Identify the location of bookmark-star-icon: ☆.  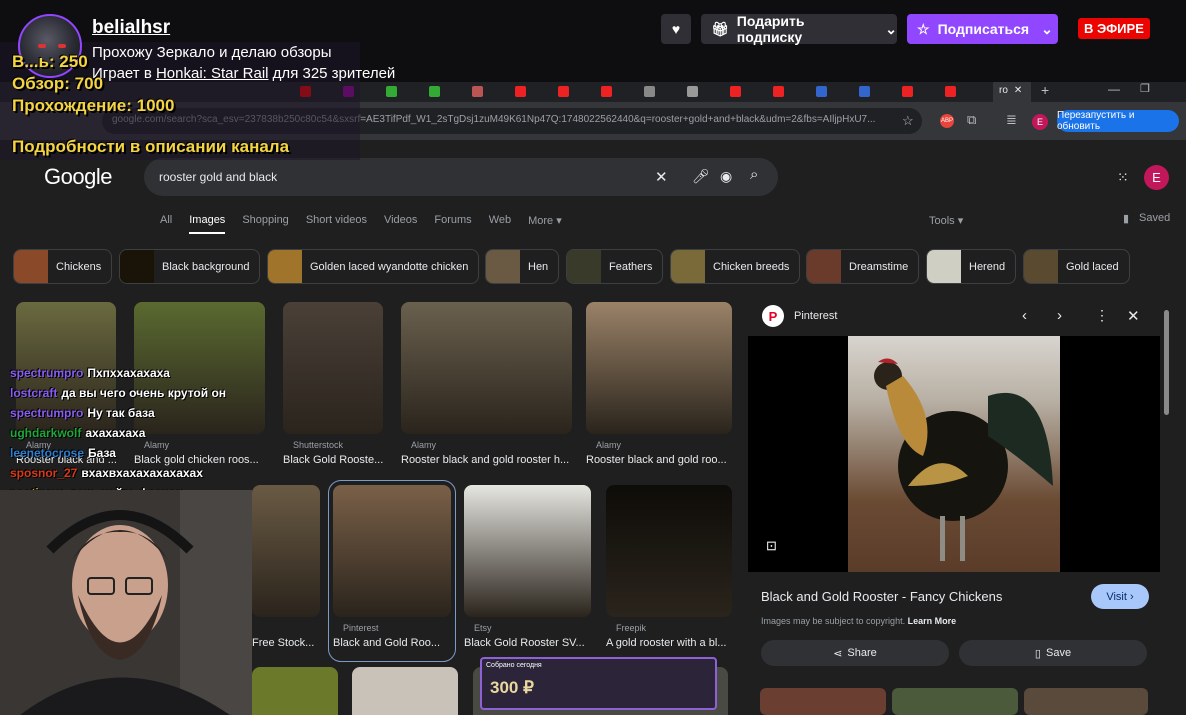
(908, 121).